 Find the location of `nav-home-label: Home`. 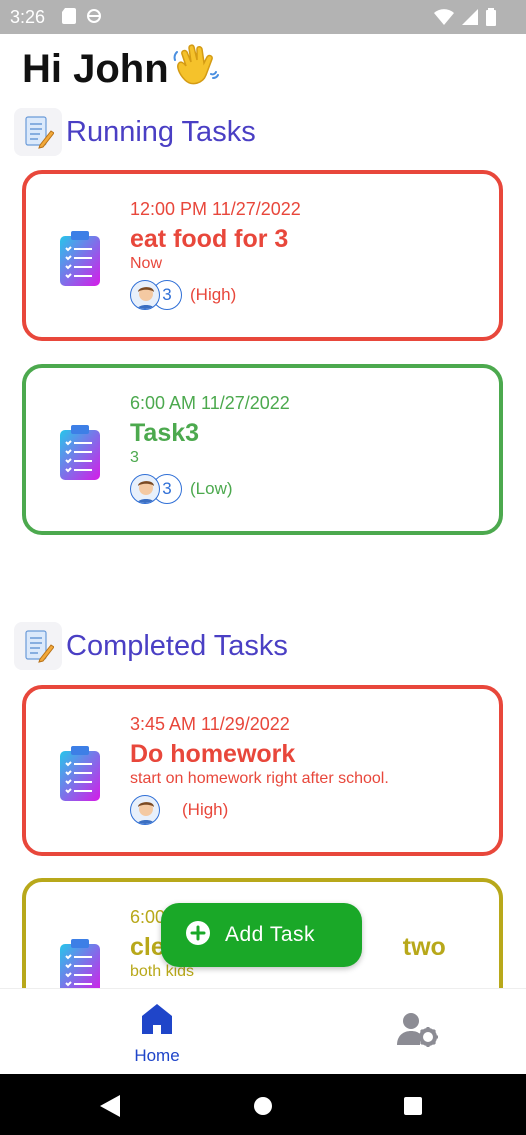

nav-home-label: Home is located at coordinates (157, 1055).